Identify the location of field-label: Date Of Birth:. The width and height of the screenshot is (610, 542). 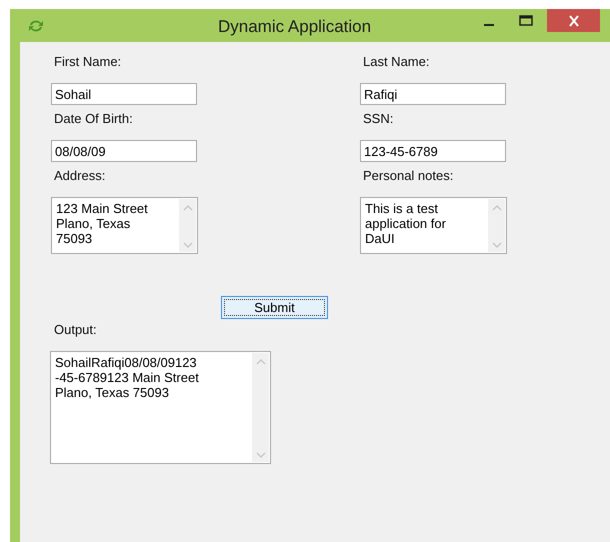
(93, 119).